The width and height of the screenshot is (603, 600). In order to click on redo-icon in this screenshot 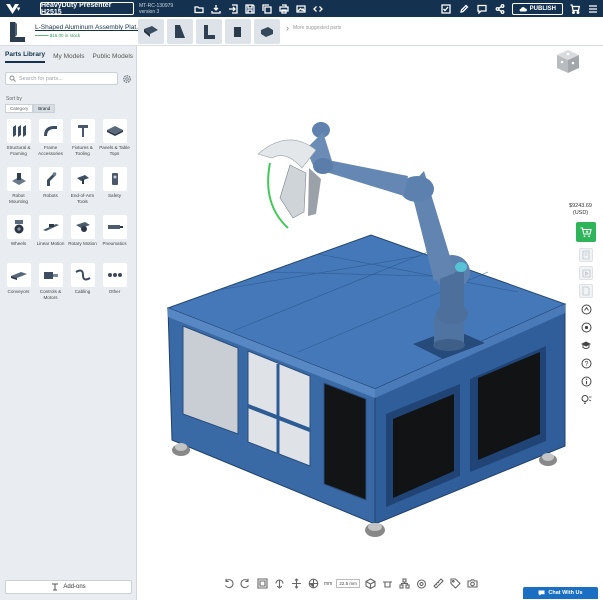, I will do `click(245, 583)`.